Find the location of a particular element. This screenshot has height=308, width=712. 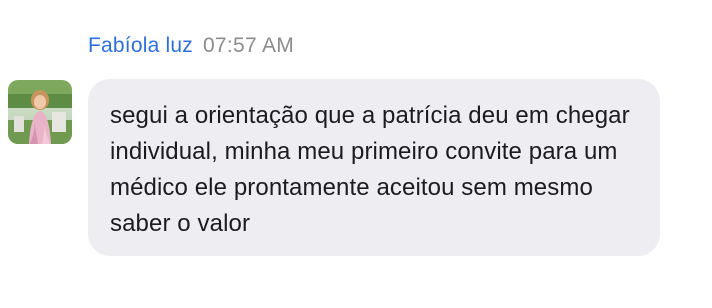

user-photo-avatar-icon is located at coordinates (40, 112).